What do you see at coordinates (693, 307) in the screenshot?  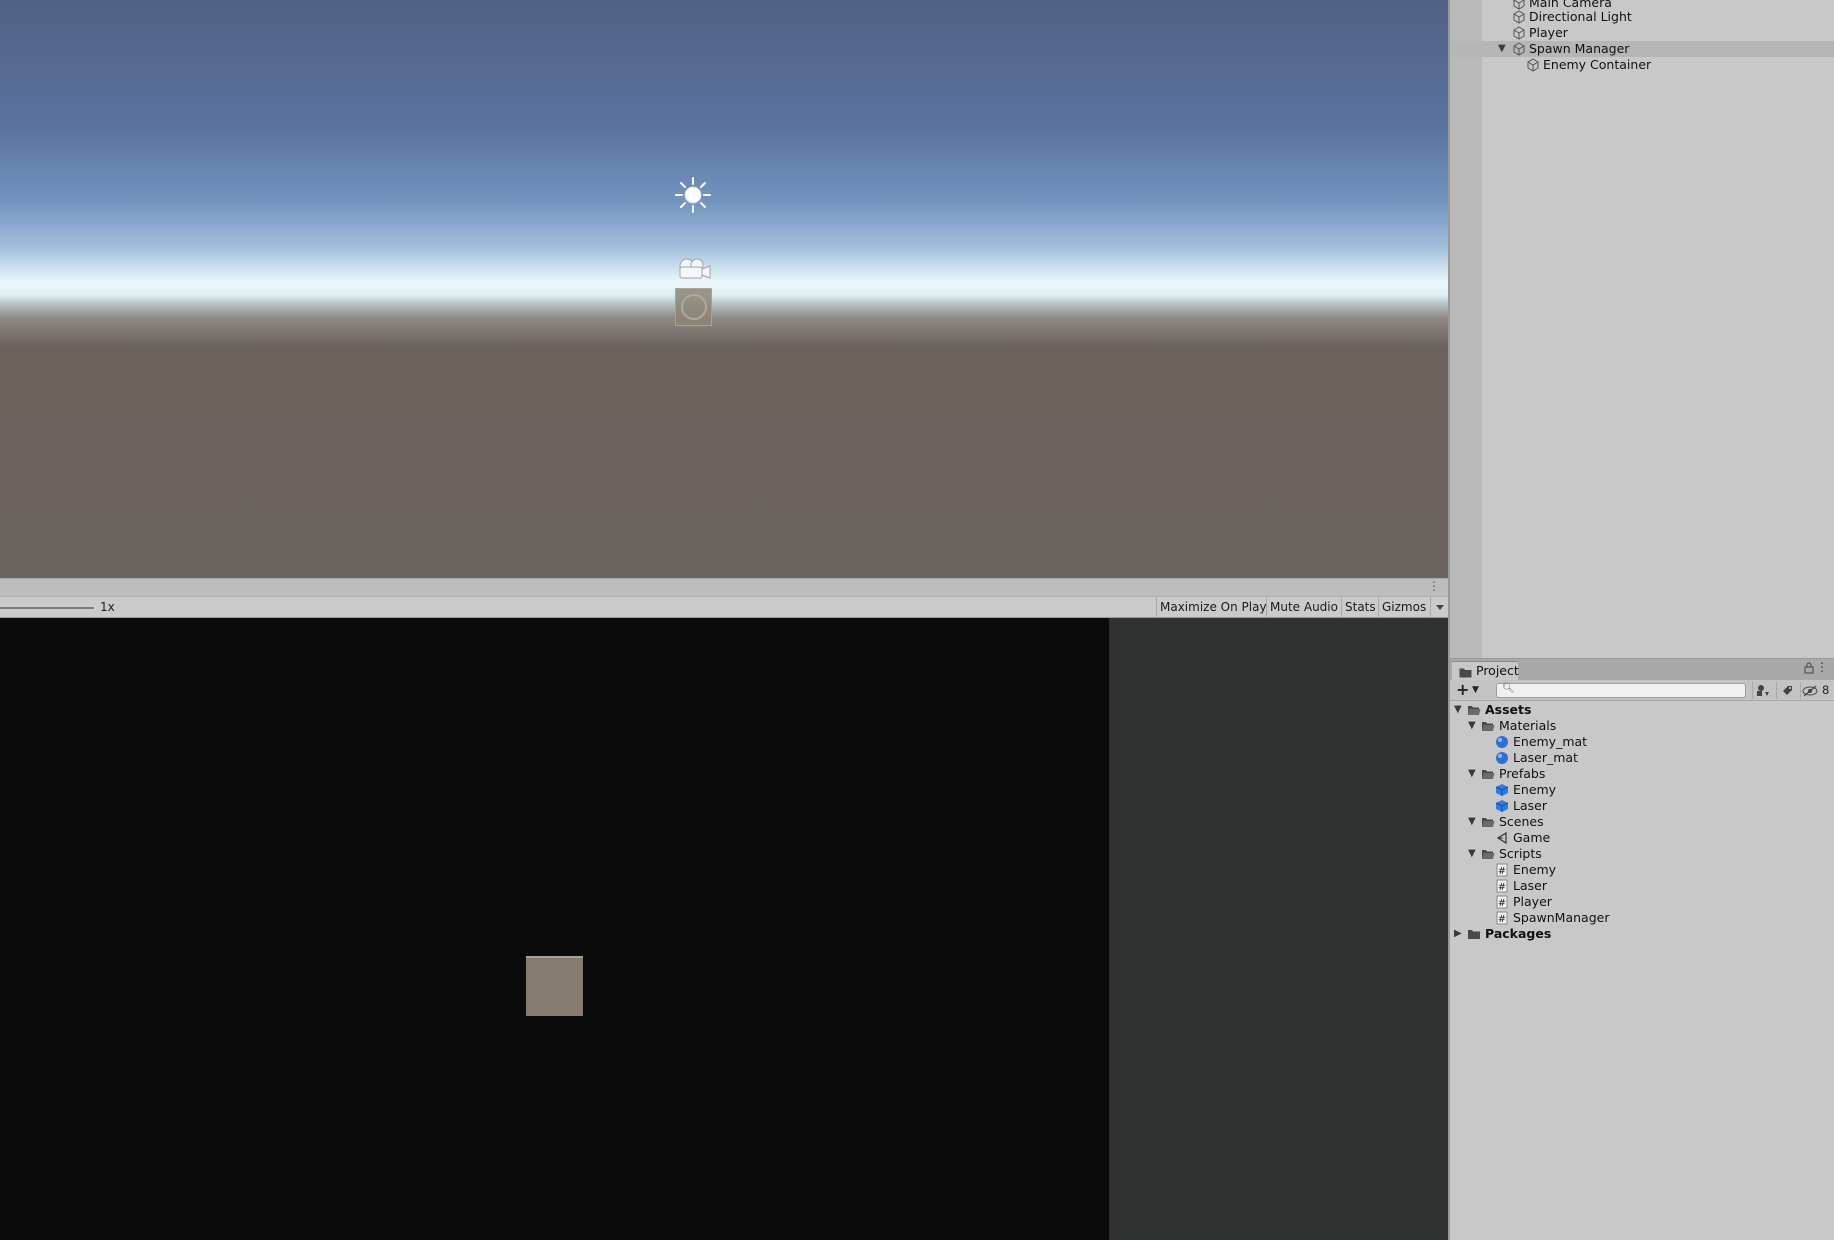 I see `sphere-icon` at bounding box center [693, 307].